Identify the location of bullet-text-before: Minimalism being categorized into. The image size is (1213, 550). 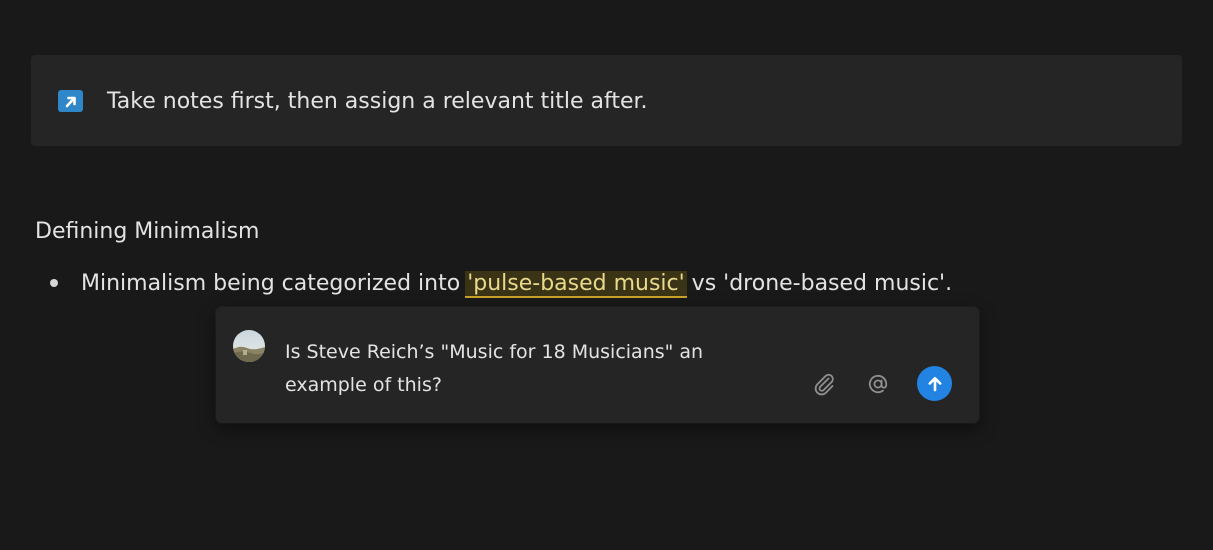
(274, 283).